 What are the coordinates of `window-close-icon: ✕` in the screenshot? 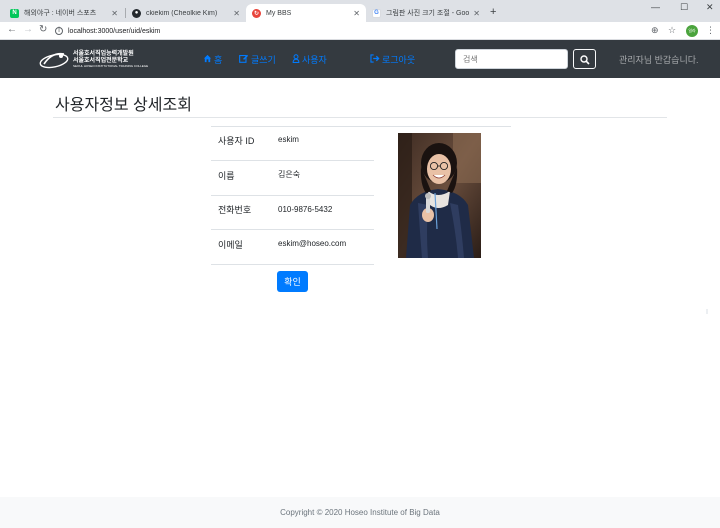 It's located at (710, 7).